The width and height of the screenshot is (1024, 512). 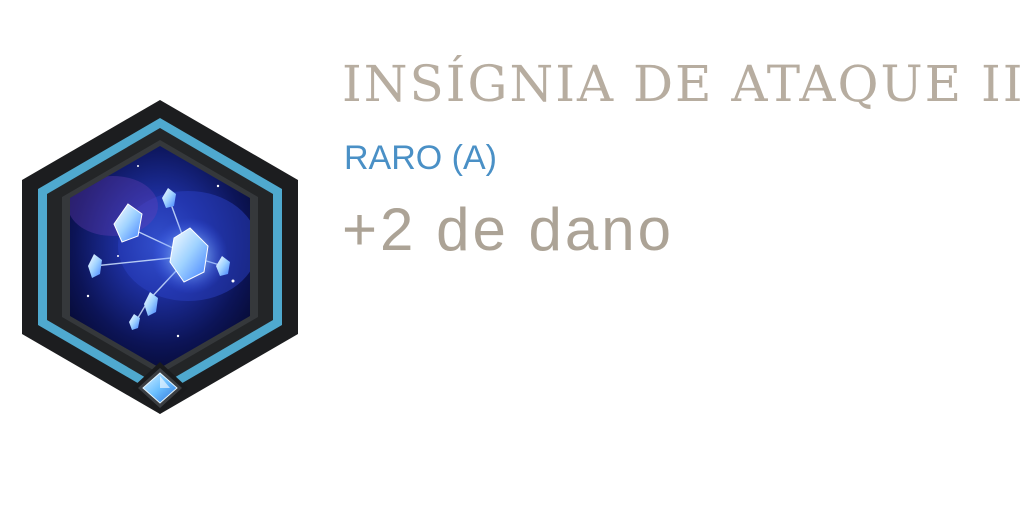 What do you see at coordinates (683, 84) in the screenshot?
I see `item-name: INSÍGNIA DE ATAQUE II` at bounding box center [683, 84].